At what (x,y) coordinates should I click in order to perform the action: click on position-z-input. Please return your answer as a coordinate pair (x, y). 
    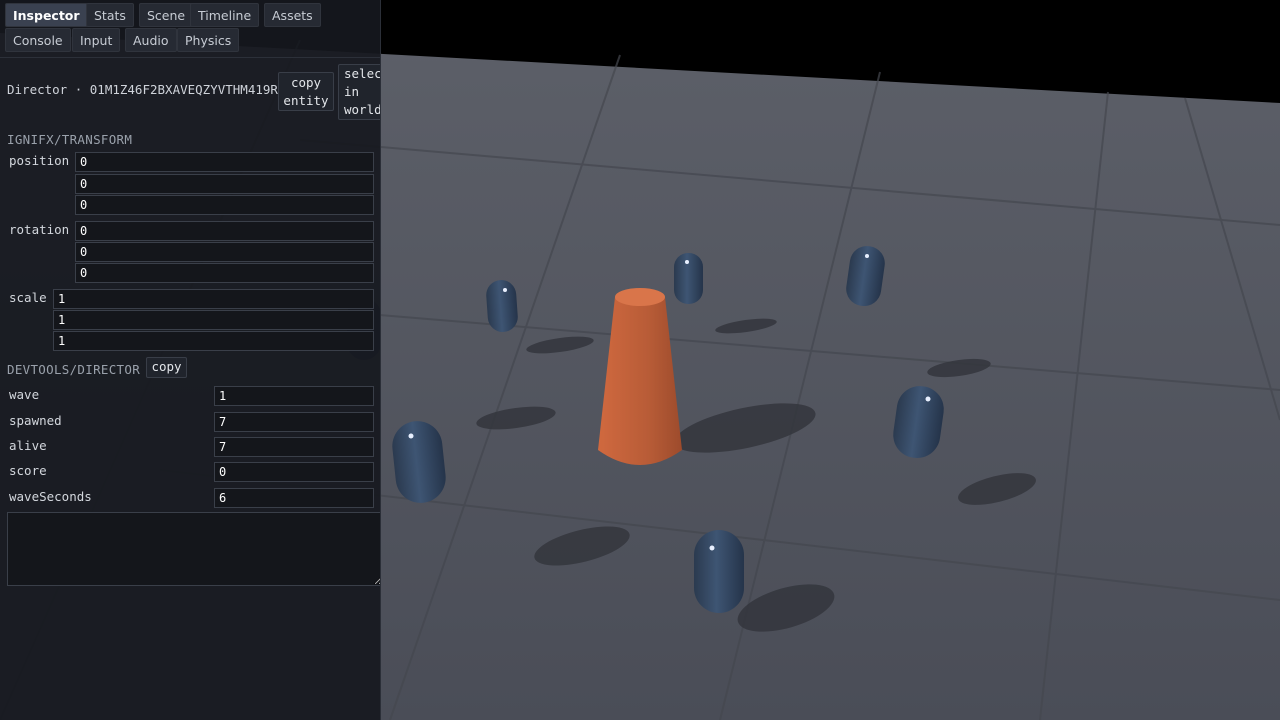
    Looking at the image, I should click on (224, 205).